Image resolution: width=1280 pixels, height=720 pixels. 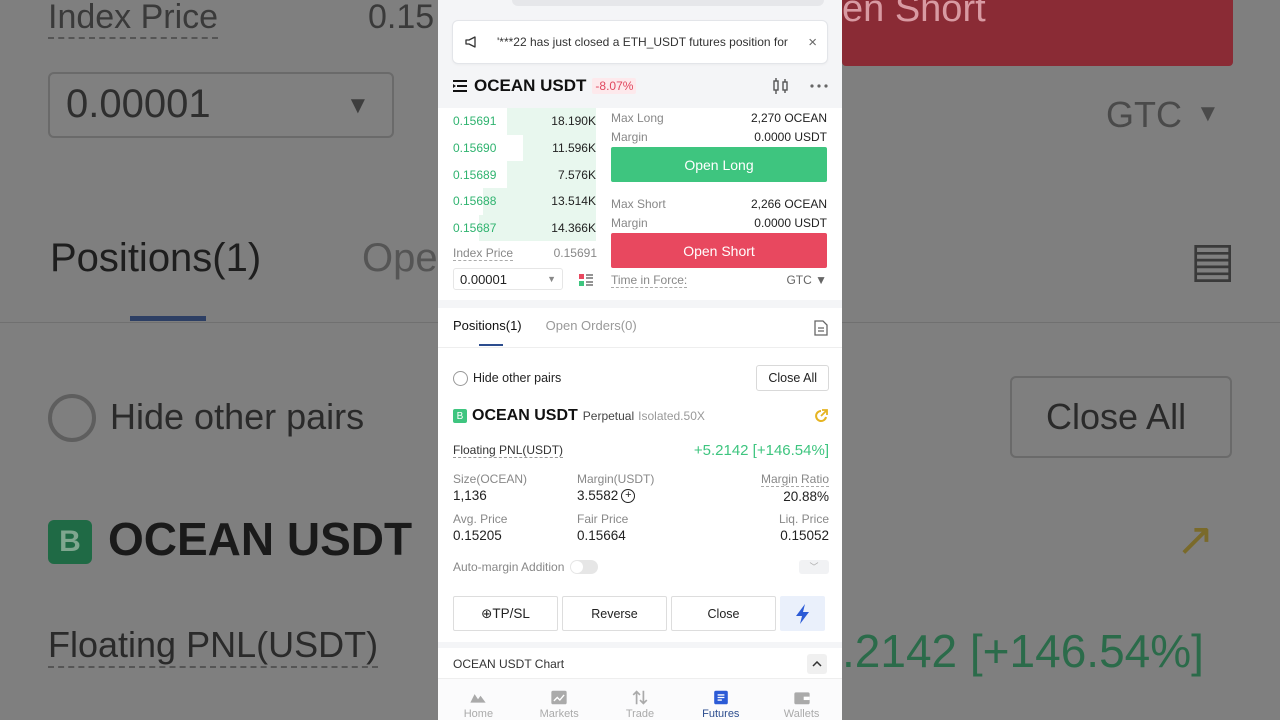 I want to click on add-margin-icon: +, so click(x=628, y=495).